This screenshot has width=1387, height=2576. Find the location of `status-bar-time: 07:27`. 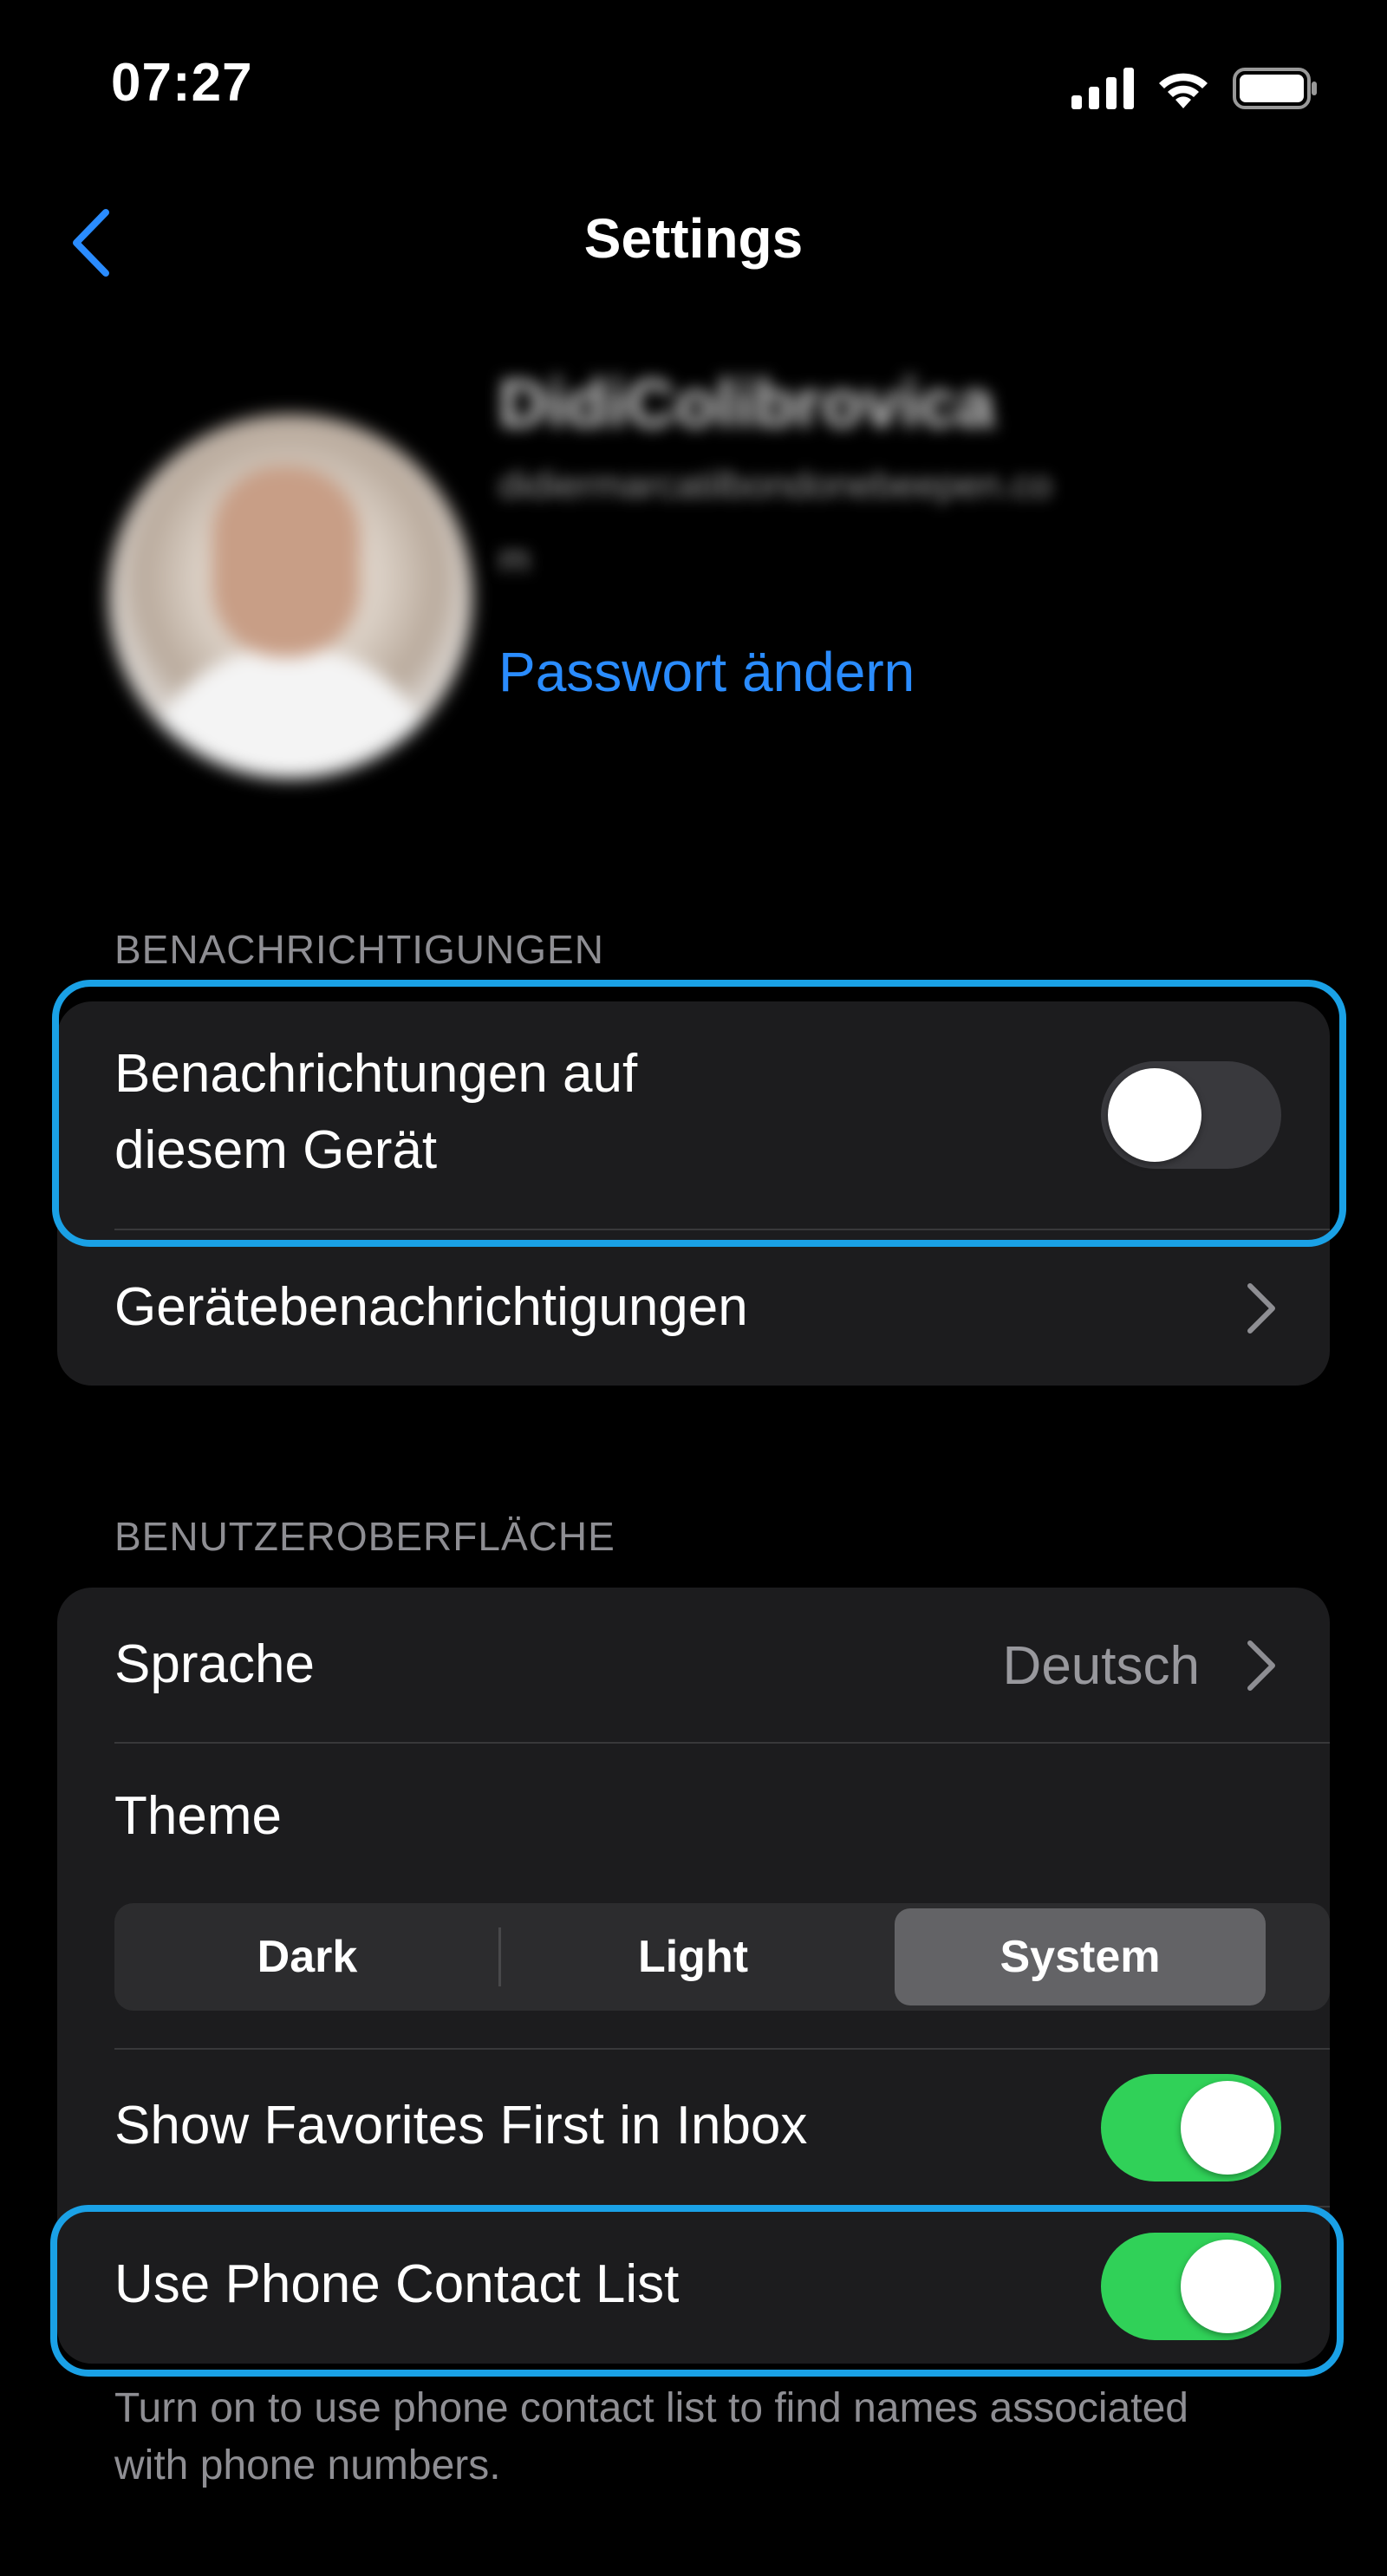

status-bar-time: 07:27 is located at coordinates (182, 83).